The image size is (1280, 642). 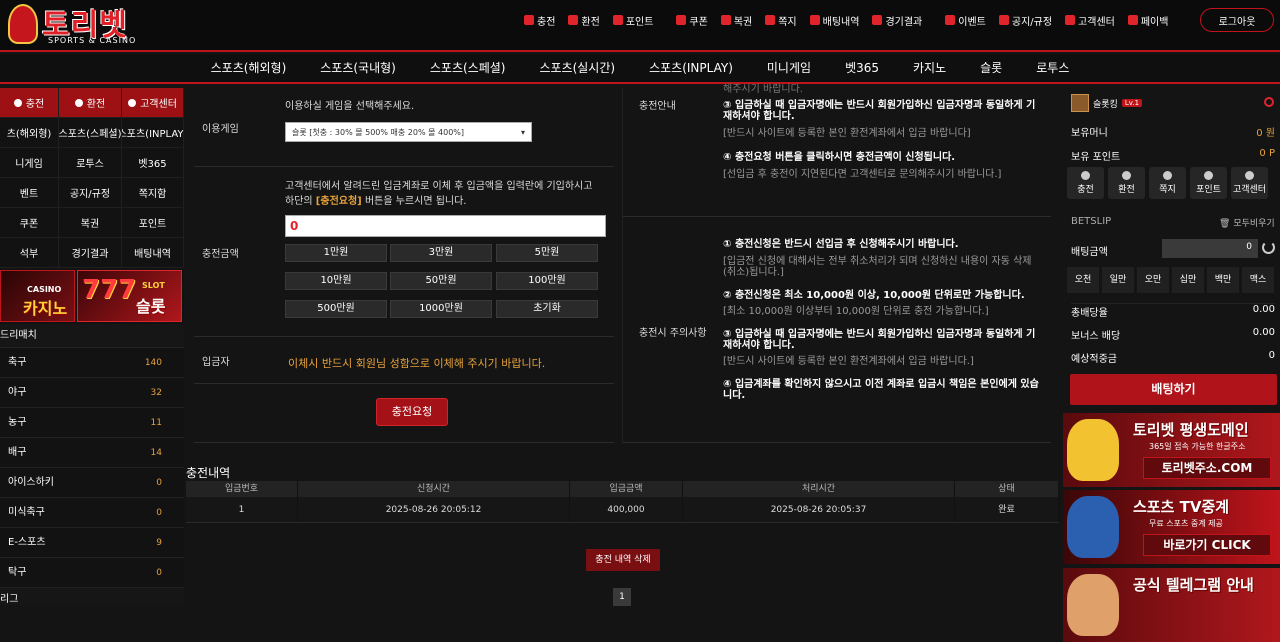 What do you see at coordinates (441, 253) in the screenshot?
I see `amount-30k-button: 3만원` at bounding box center [441, 253].